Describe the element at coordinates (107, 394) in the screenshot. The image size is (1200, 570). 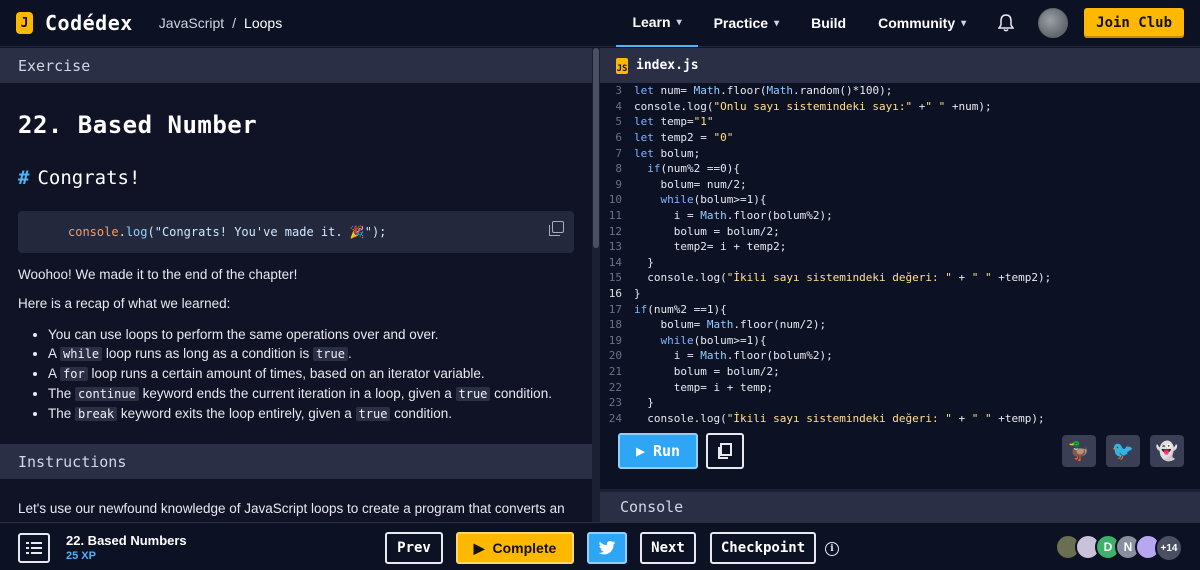
I see `inline-code: continue` at that location.